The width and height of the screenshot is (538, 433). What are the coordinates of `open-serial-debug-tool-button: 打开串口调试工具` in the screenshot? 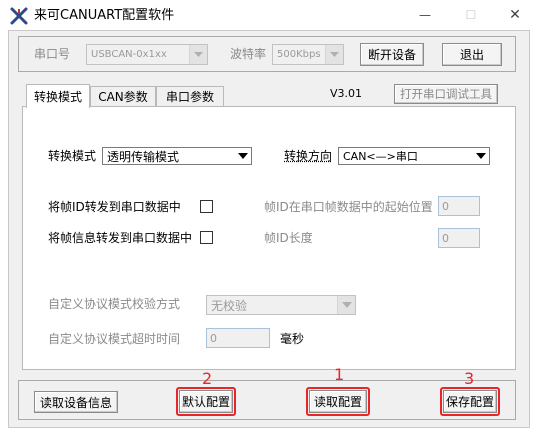 It's located at (446, 94).